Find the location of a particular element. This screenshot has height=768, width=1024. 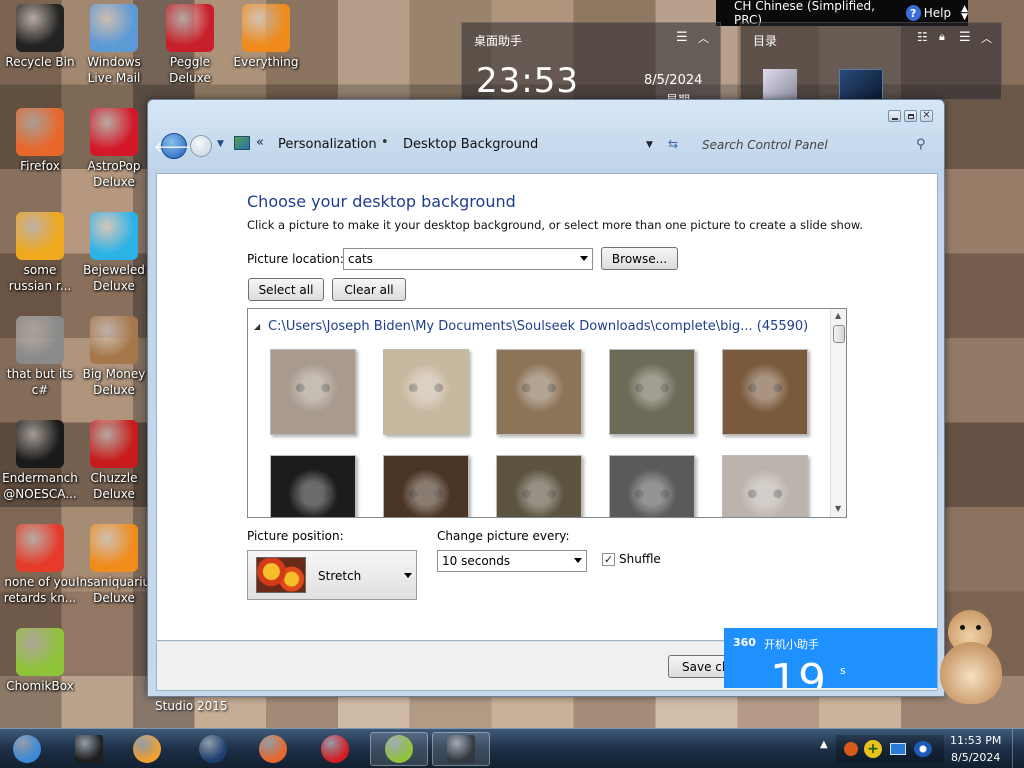

globe-icon is located at coordinates (213, 749).